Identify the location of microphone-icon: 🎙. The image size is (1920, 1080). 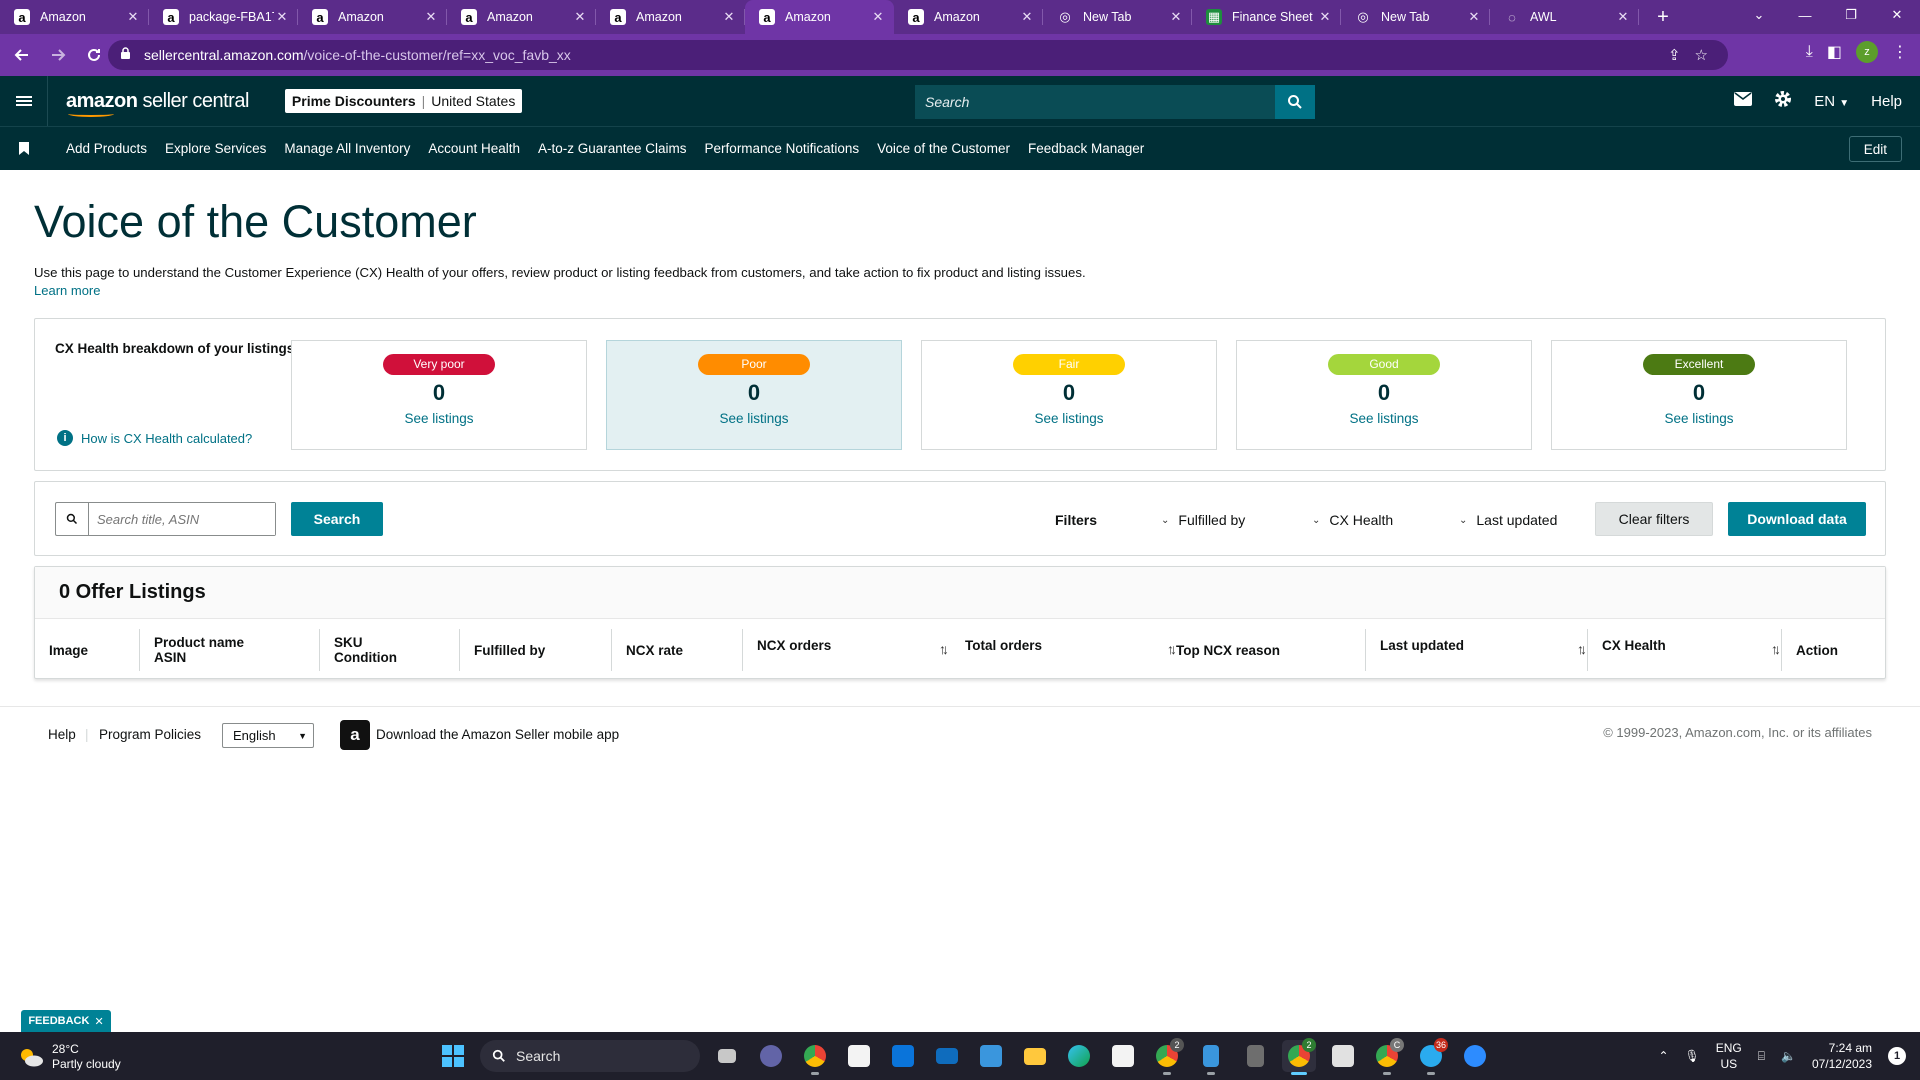
(1692, 1056).